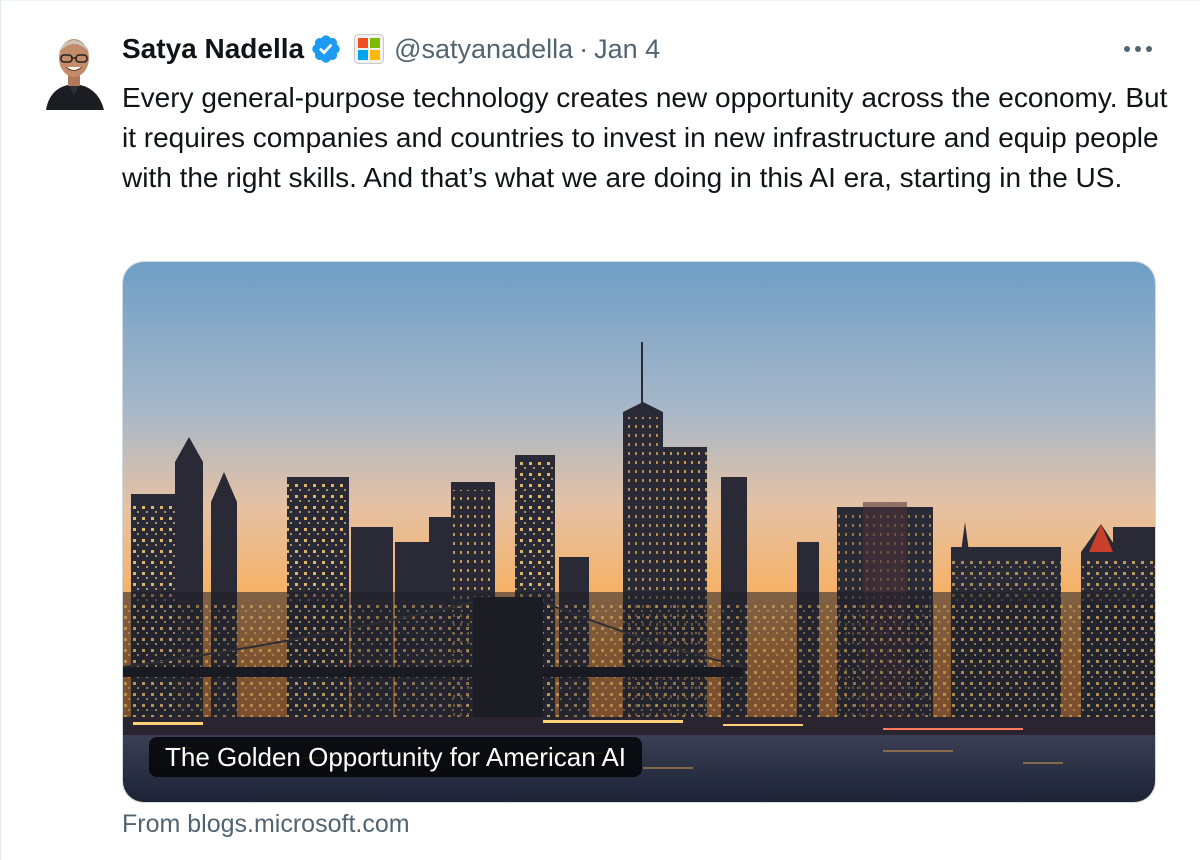 The height and width of the screenshot is (860, 1200). What do you see at coordinates (483, 49) in the screenshot?
I see `author-handle: @satyanadella` at bounding box center [483, 49].